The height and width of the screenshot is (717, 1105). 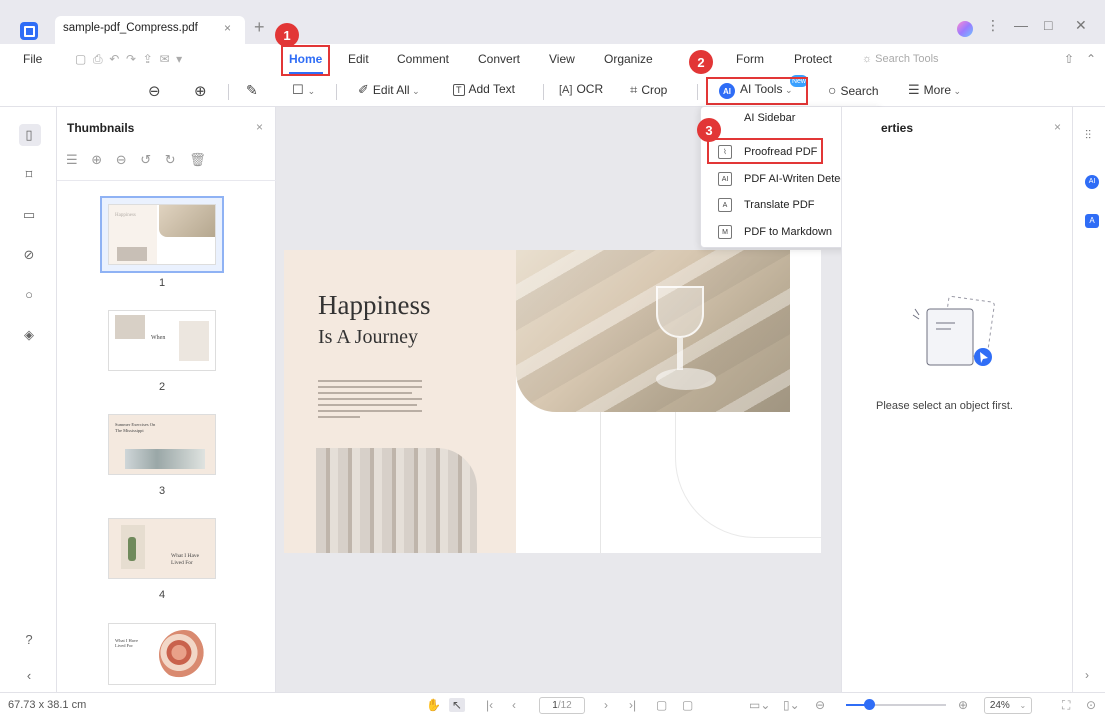 What do you see at coordinates (769, 118) in the screenshot?
I see `ai-sidebar-item: AI Sidebar` at bounding box center [769, 118].